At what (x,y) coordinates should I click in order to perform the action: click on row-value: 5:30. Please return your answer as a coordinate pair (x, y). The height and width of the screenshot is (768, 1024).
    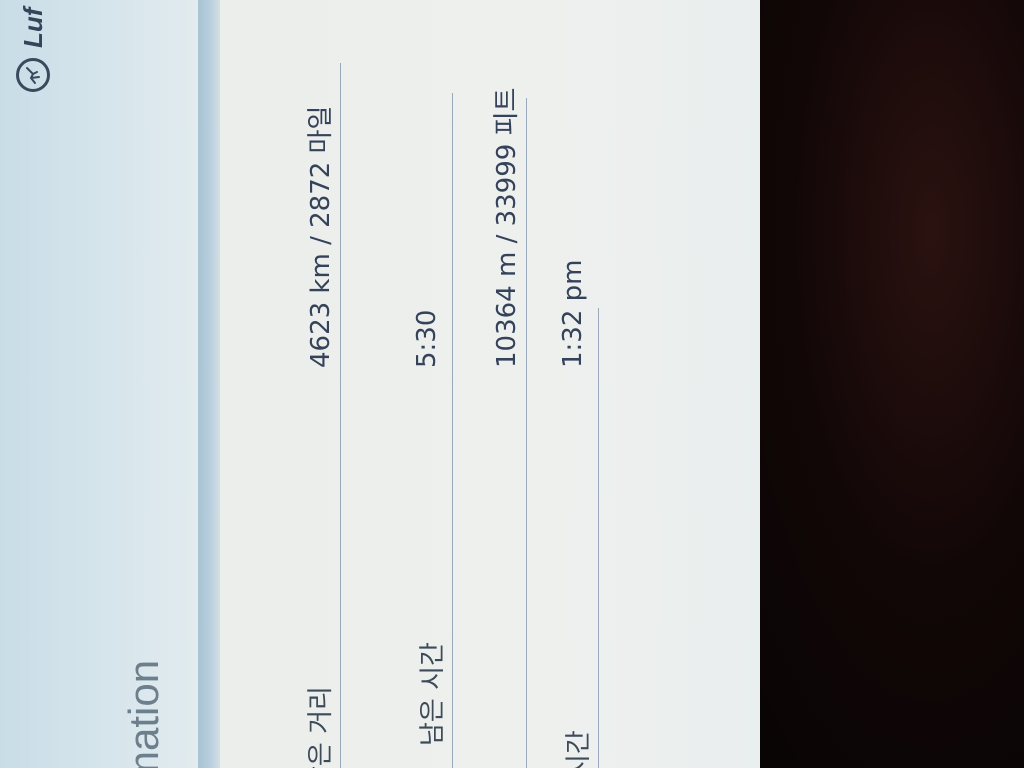
    Looking at the image, I should click on (427, 338).